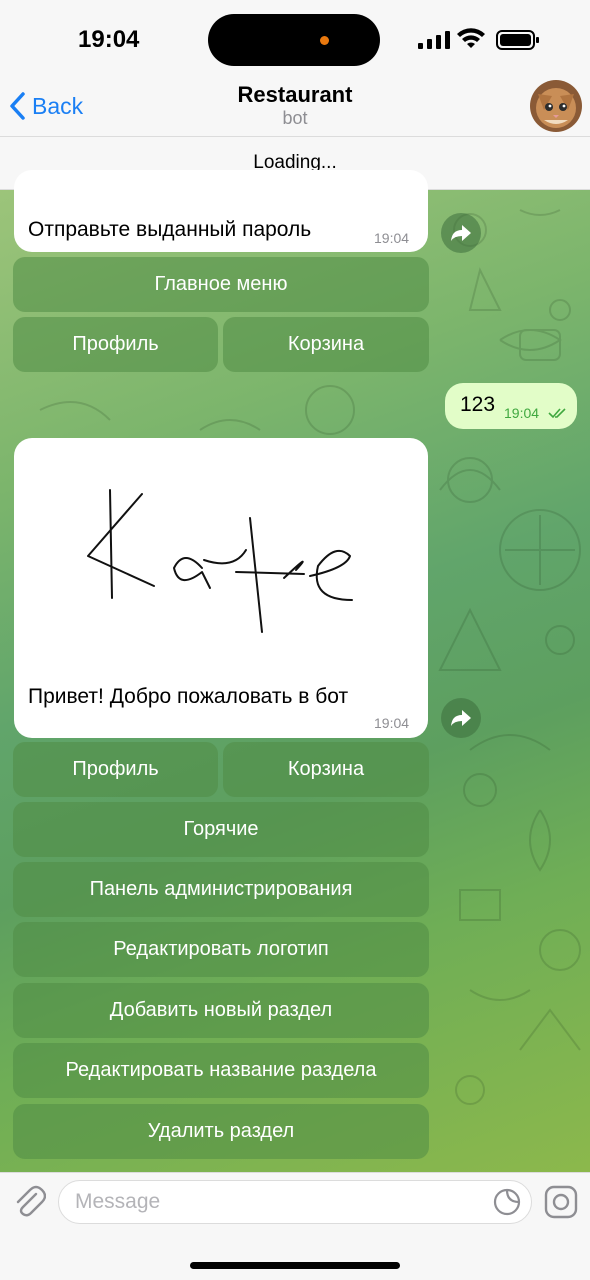 This screenshot has width=590, height=1280. What do you see at coordinates (29, 1202) in the screenshot?
I see `paperclip-icon` at bounding box center [29, 1202].